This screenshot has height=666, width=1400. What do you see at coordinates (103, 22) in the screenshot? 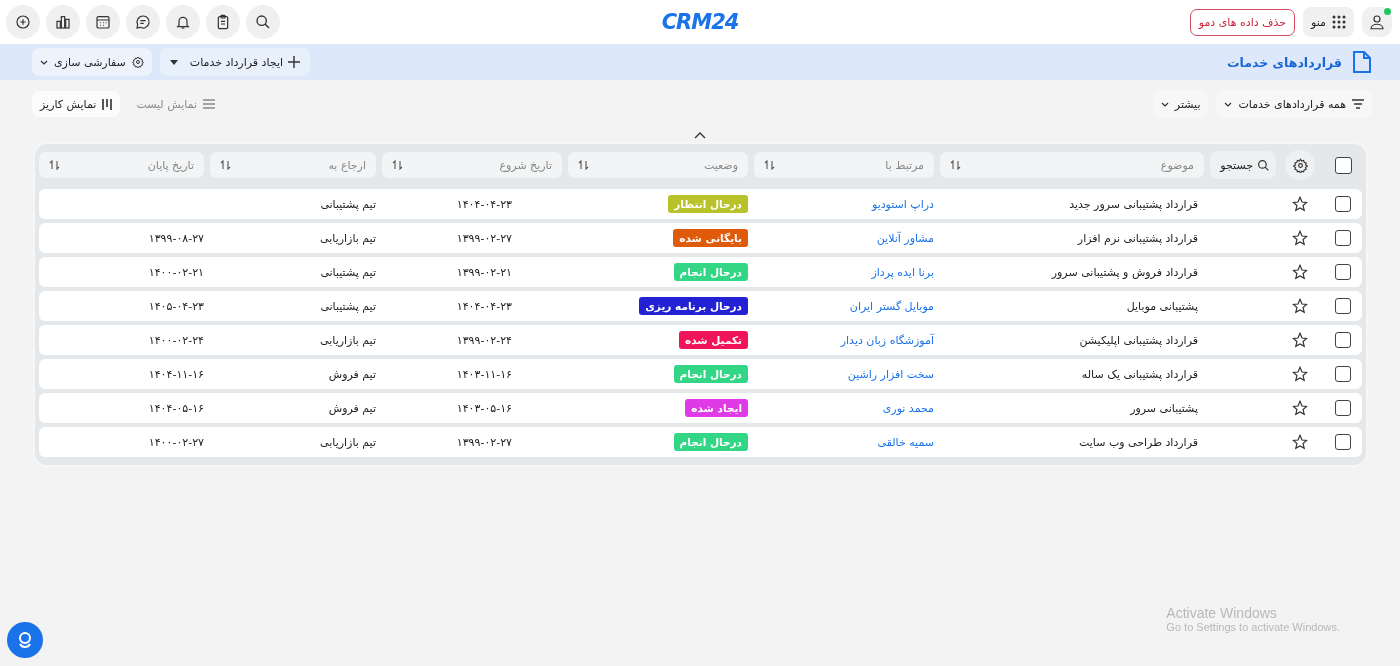
I see `calendar-button` at bounding box center [103, 22].